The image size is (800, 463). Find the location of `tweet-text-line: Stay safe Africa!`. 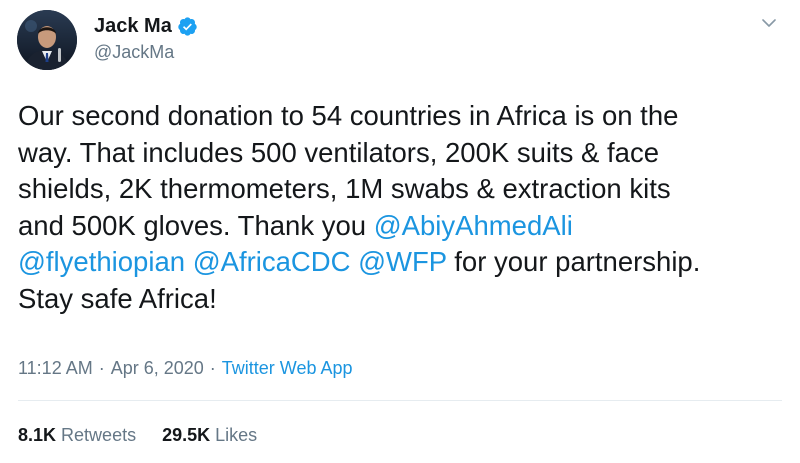

tweet-text-line: Stay safe Africa! is located at coordinates (403, 299).